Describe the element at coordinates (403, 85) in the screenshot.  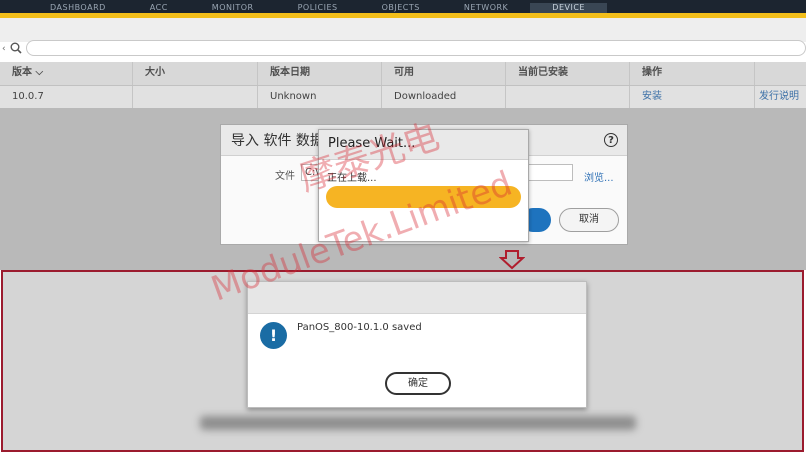
I see `modal-overlay-table` at that location.